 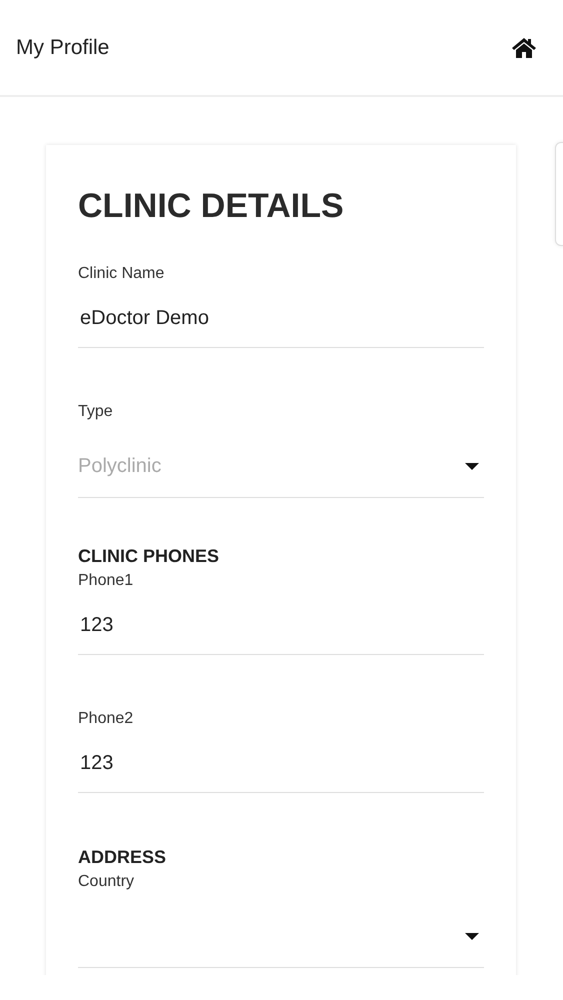 I want to click on field-label: Phone2, so click(x=106, y=719).